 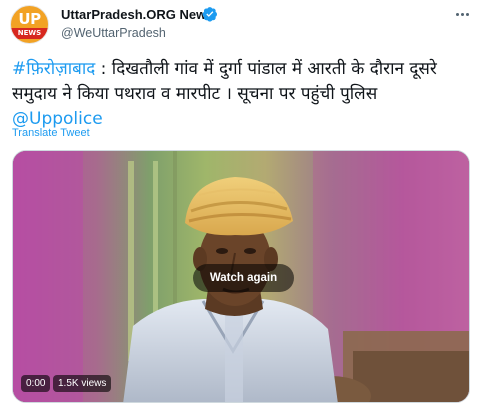 What do you see at coordinates (462, 14) in the screenshot?
I see `more-horizontal-icon` at bounding box center [462, 14].